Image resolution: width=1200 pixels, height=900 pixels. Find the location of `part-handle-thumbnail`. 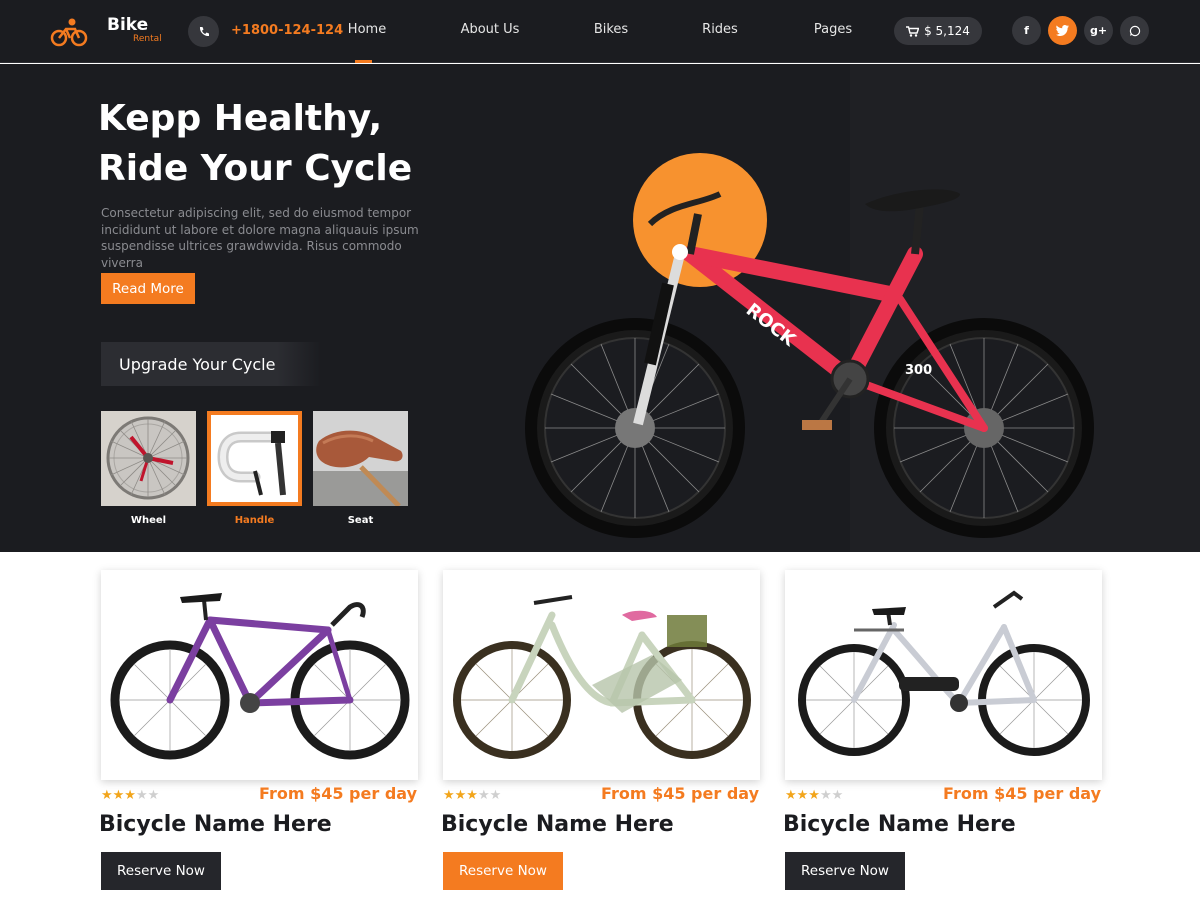

part-handle-thumbnail is located at coordinates (254, 458).